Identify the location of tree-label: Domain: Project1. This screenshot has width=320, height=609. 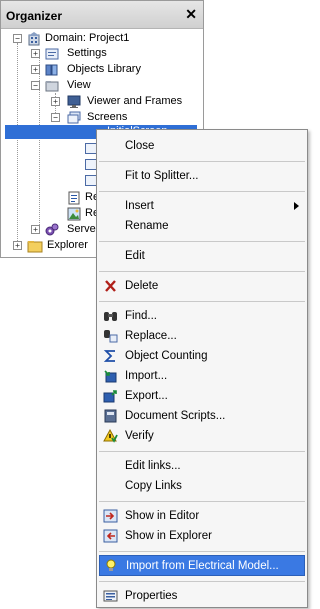
(87, 38).